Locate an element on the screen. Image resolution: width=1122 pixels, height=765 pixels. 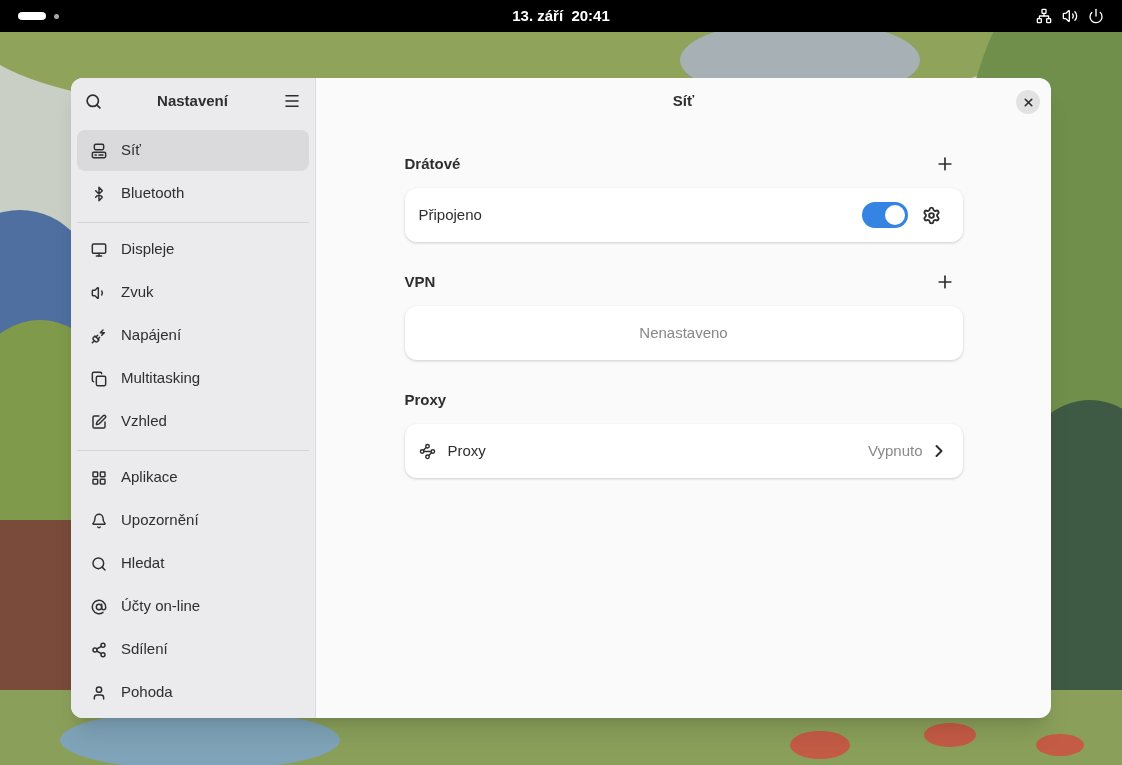
sidebar-item: Účty on-line is located at coordinates (193, 606).